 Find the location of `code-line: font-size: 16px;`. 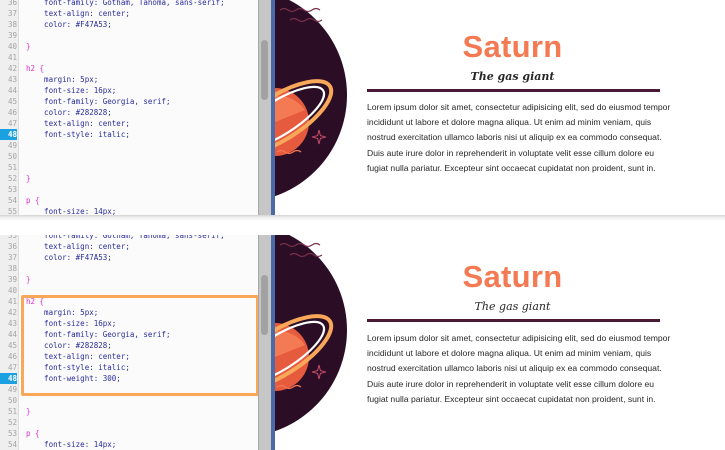

code-line: font-size: 16px; is located at coordinates (71, 90).